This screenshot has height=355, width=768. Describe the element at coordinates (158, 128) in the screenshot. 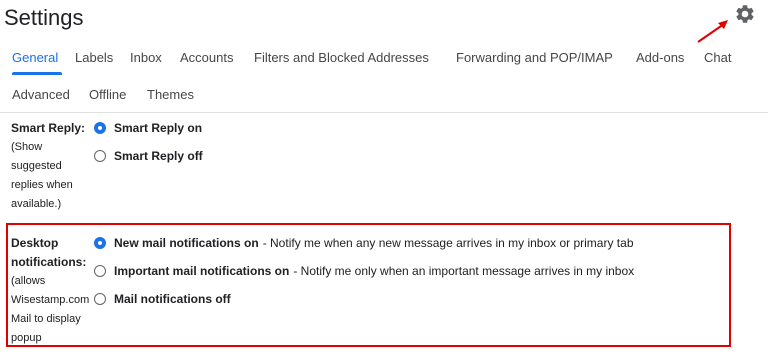

I see `option-label: Smart Reply on` at that location.